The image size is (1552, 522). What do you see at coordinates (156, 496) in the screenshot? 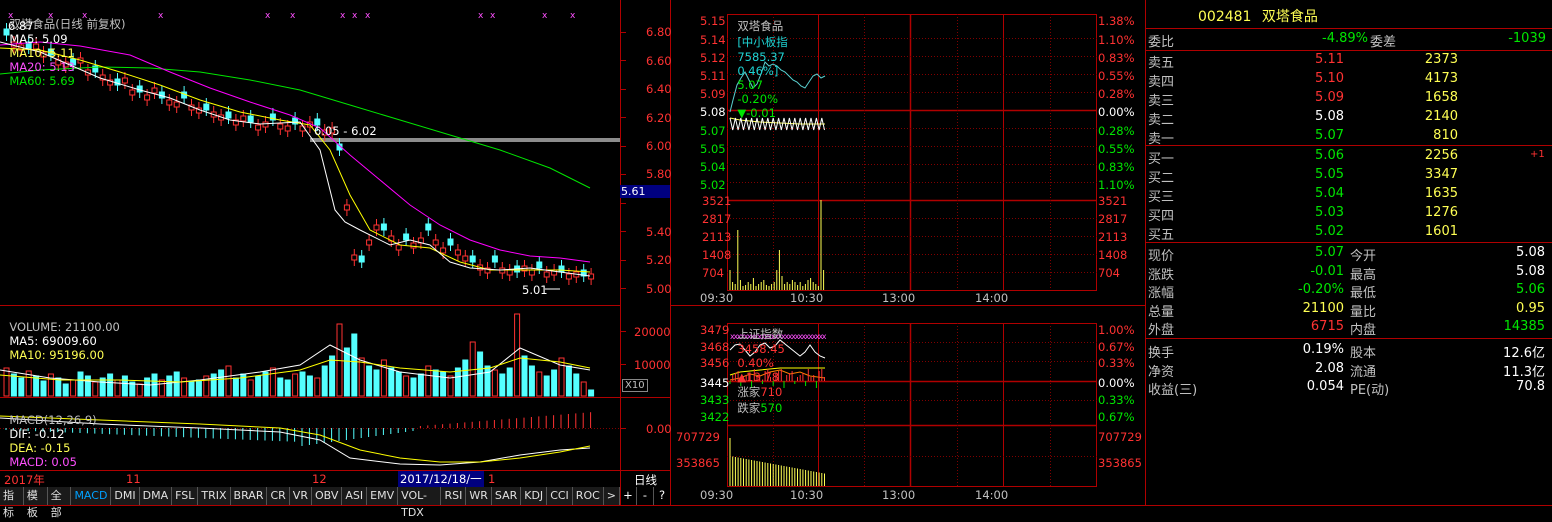
I see `tab-dma: DMA` at bounding box center [156, 496].